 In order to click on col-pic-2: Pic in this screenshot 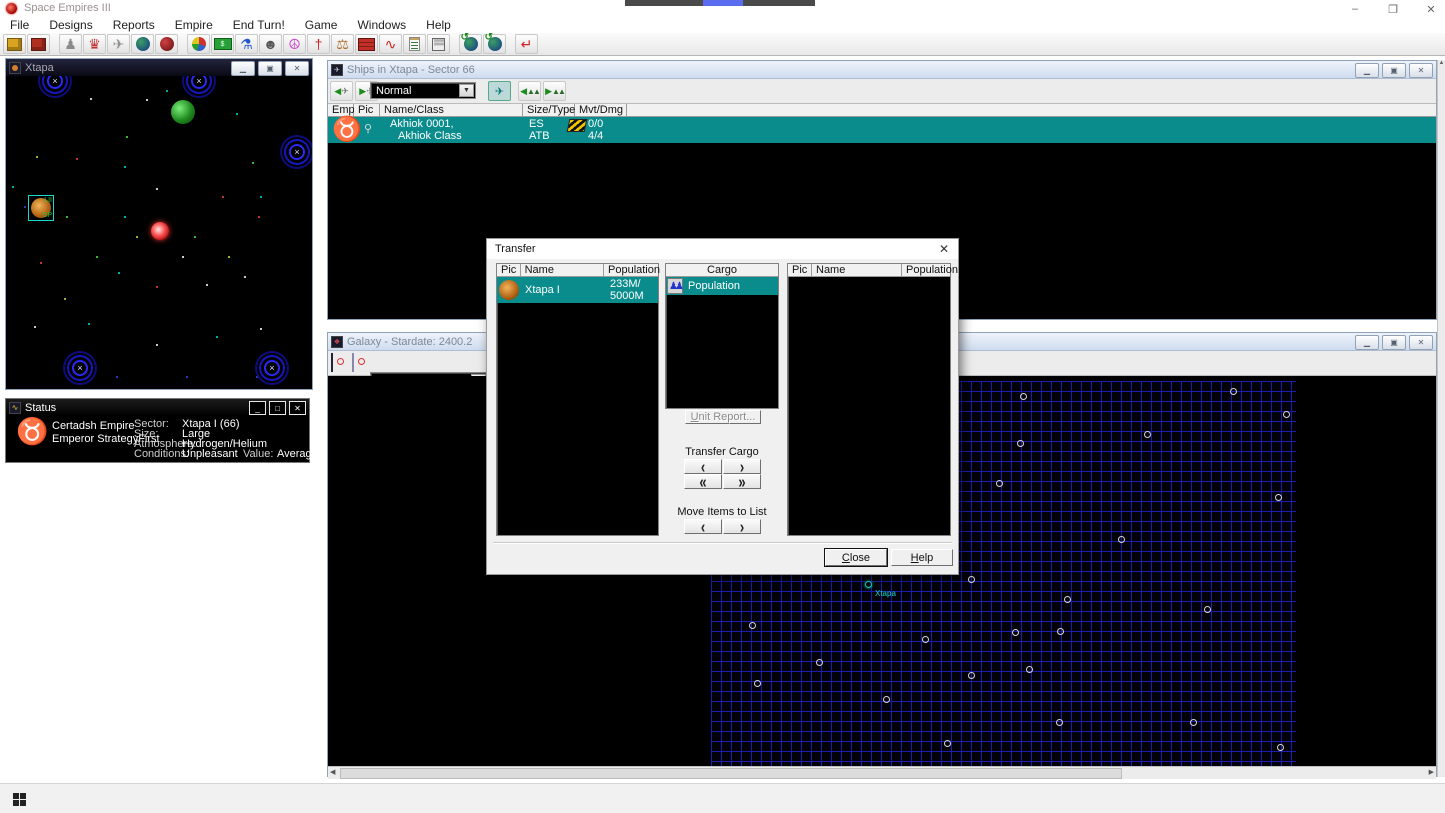, I will do `click(800, 270)`.